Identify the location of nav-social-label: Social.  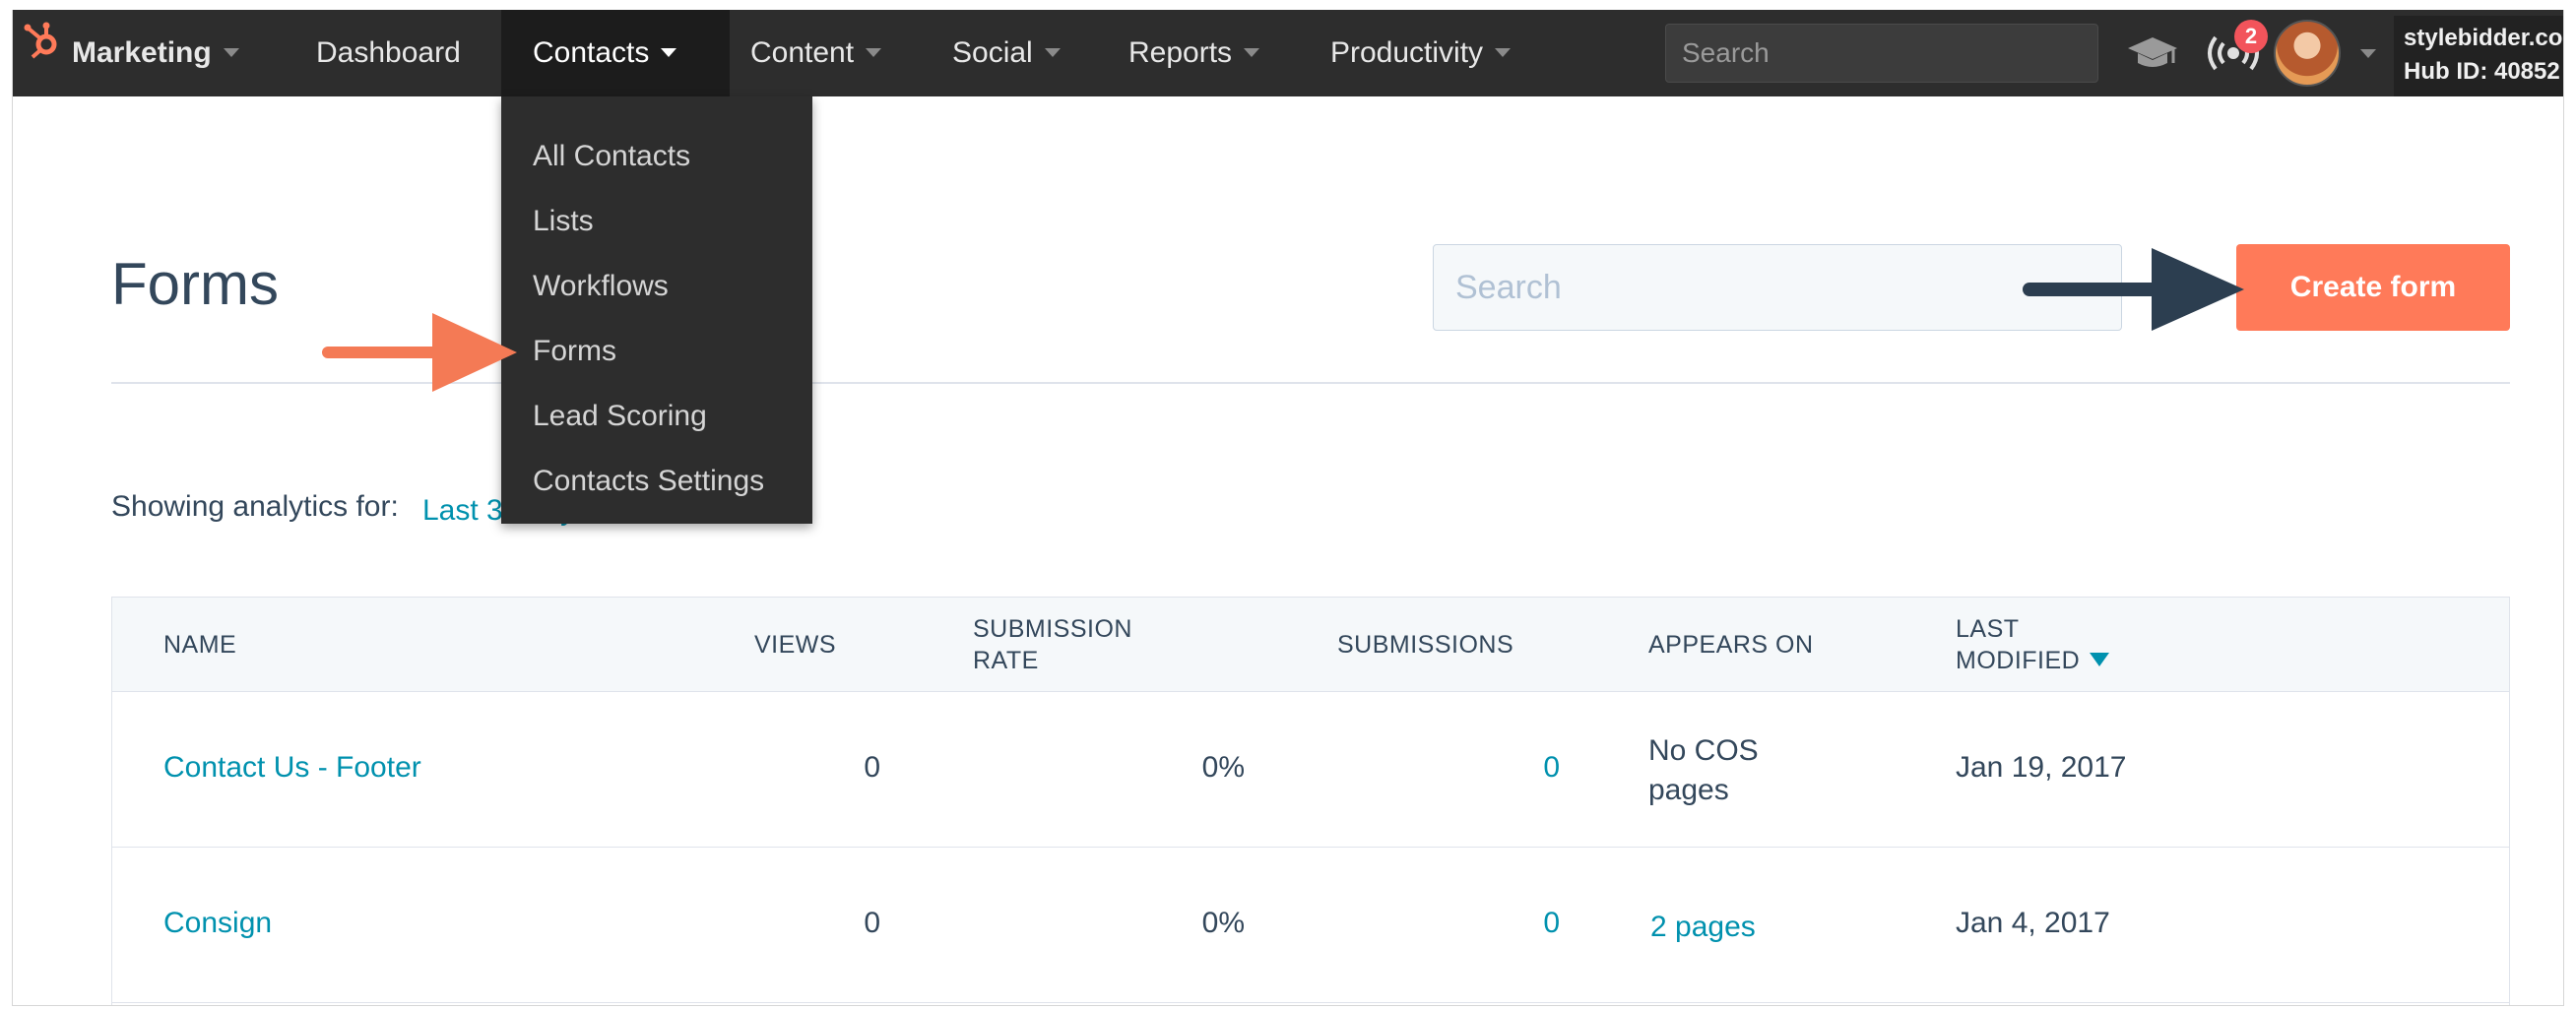
(992, 52).